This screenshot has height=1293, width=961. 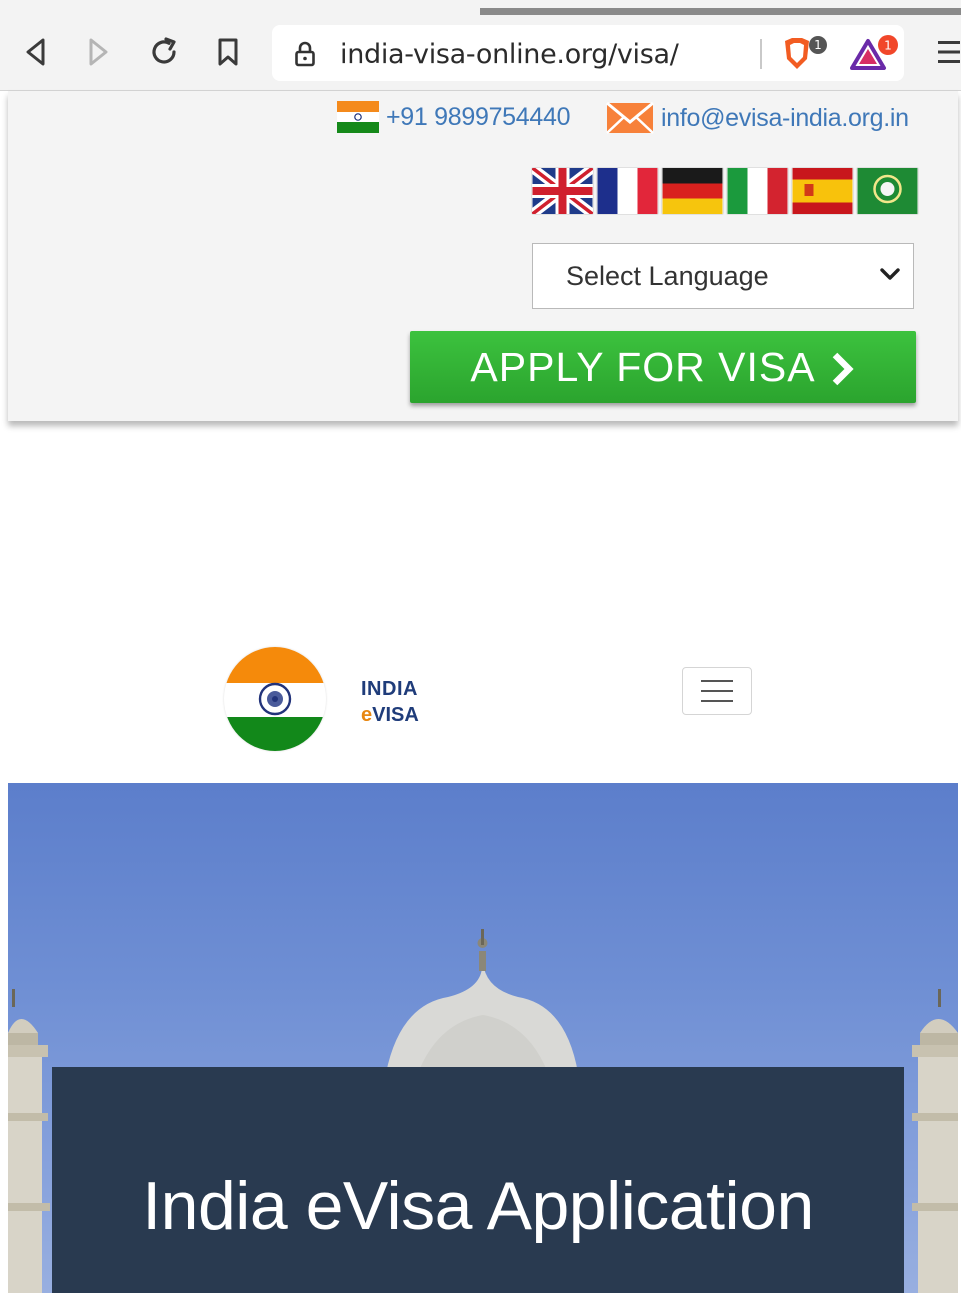 I want to click on spain-flag-icon, so click(x=822, y=191).